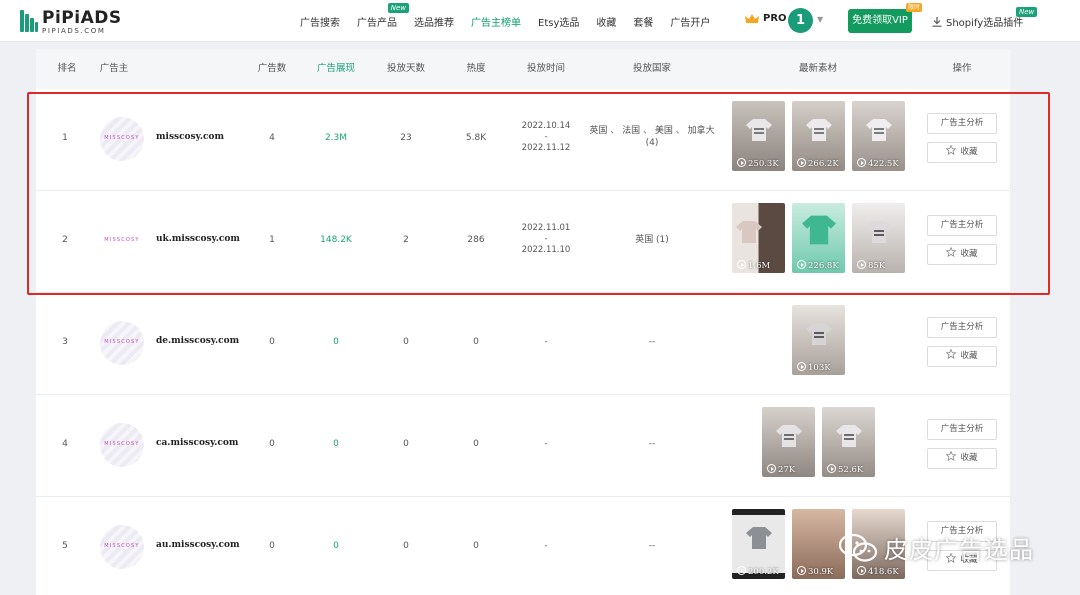 The image size is (1080, 595). I want to click on advertiser-domain: de.misscosy.com, so click(197, 341).